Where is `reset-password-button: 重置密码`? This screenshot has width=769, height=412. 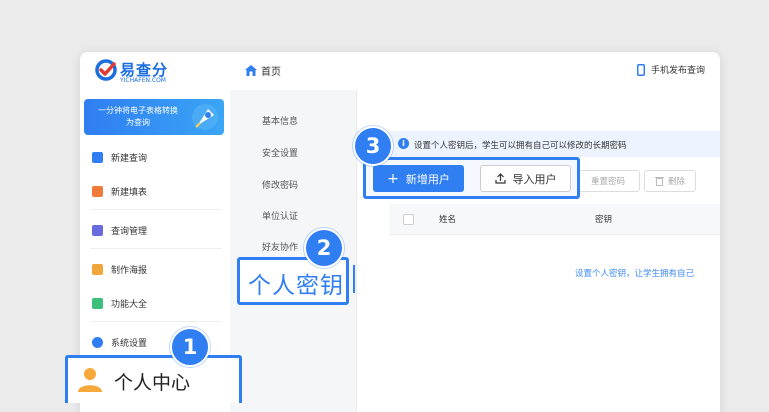
reset-password-button: 重置密码 is located at coordinates (608, 181).